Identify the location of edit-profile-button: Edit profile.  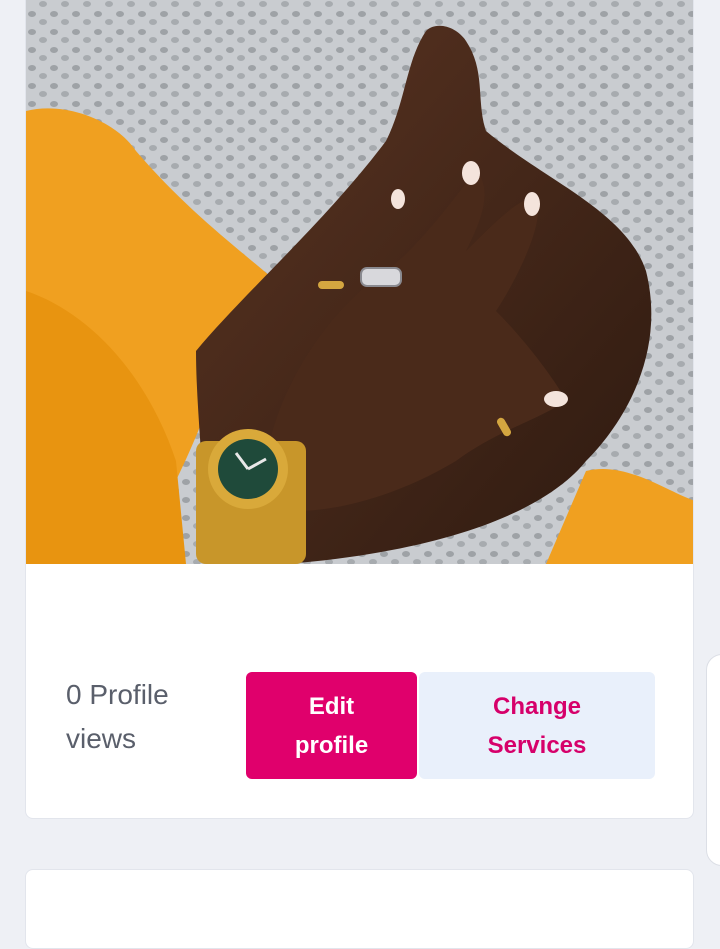
(331, 725).